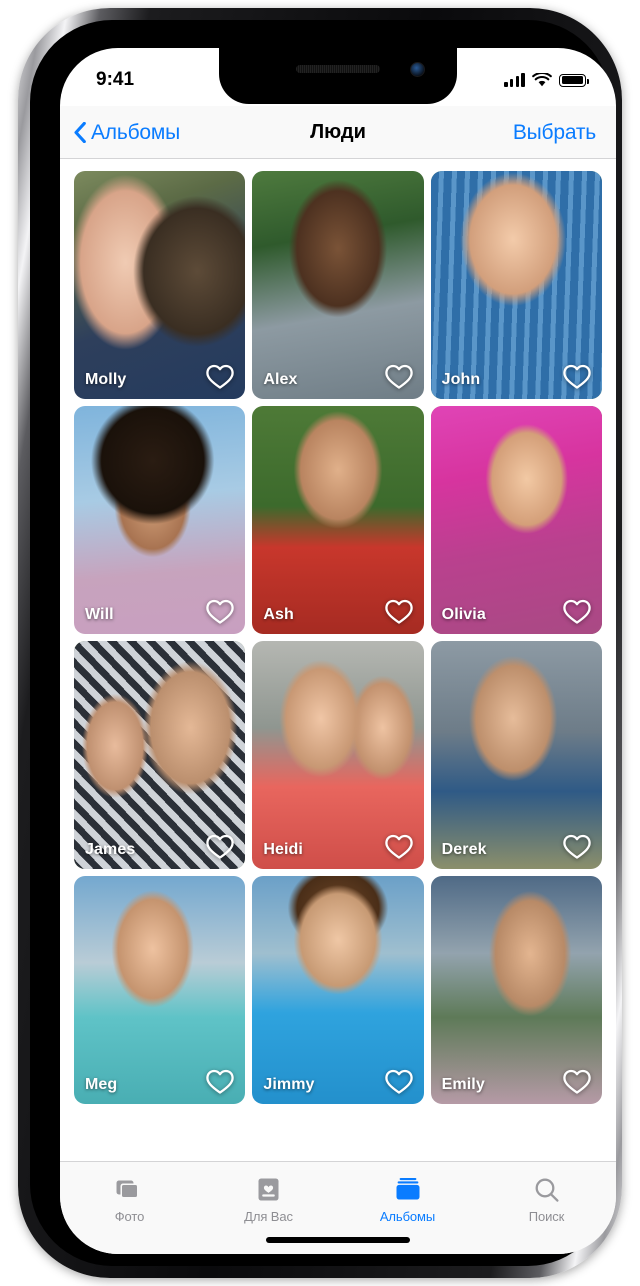  Describe the element at coordinates (338, 69) in the screenshot. I see `earpiece-speaker-icon` at that location.